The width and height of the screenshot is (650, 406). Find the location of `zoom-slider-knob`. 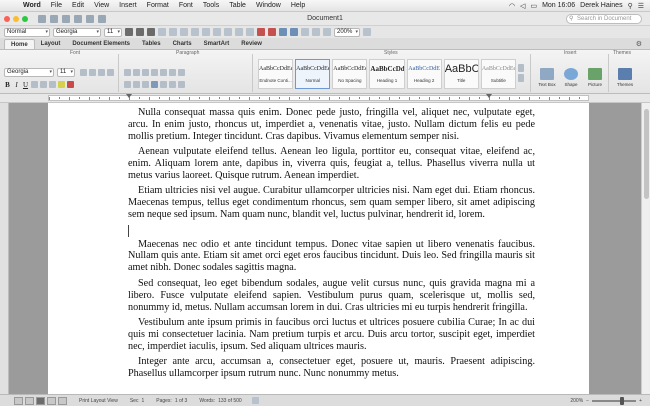

zoom-slider-knob is located at coordinates (622, 400).